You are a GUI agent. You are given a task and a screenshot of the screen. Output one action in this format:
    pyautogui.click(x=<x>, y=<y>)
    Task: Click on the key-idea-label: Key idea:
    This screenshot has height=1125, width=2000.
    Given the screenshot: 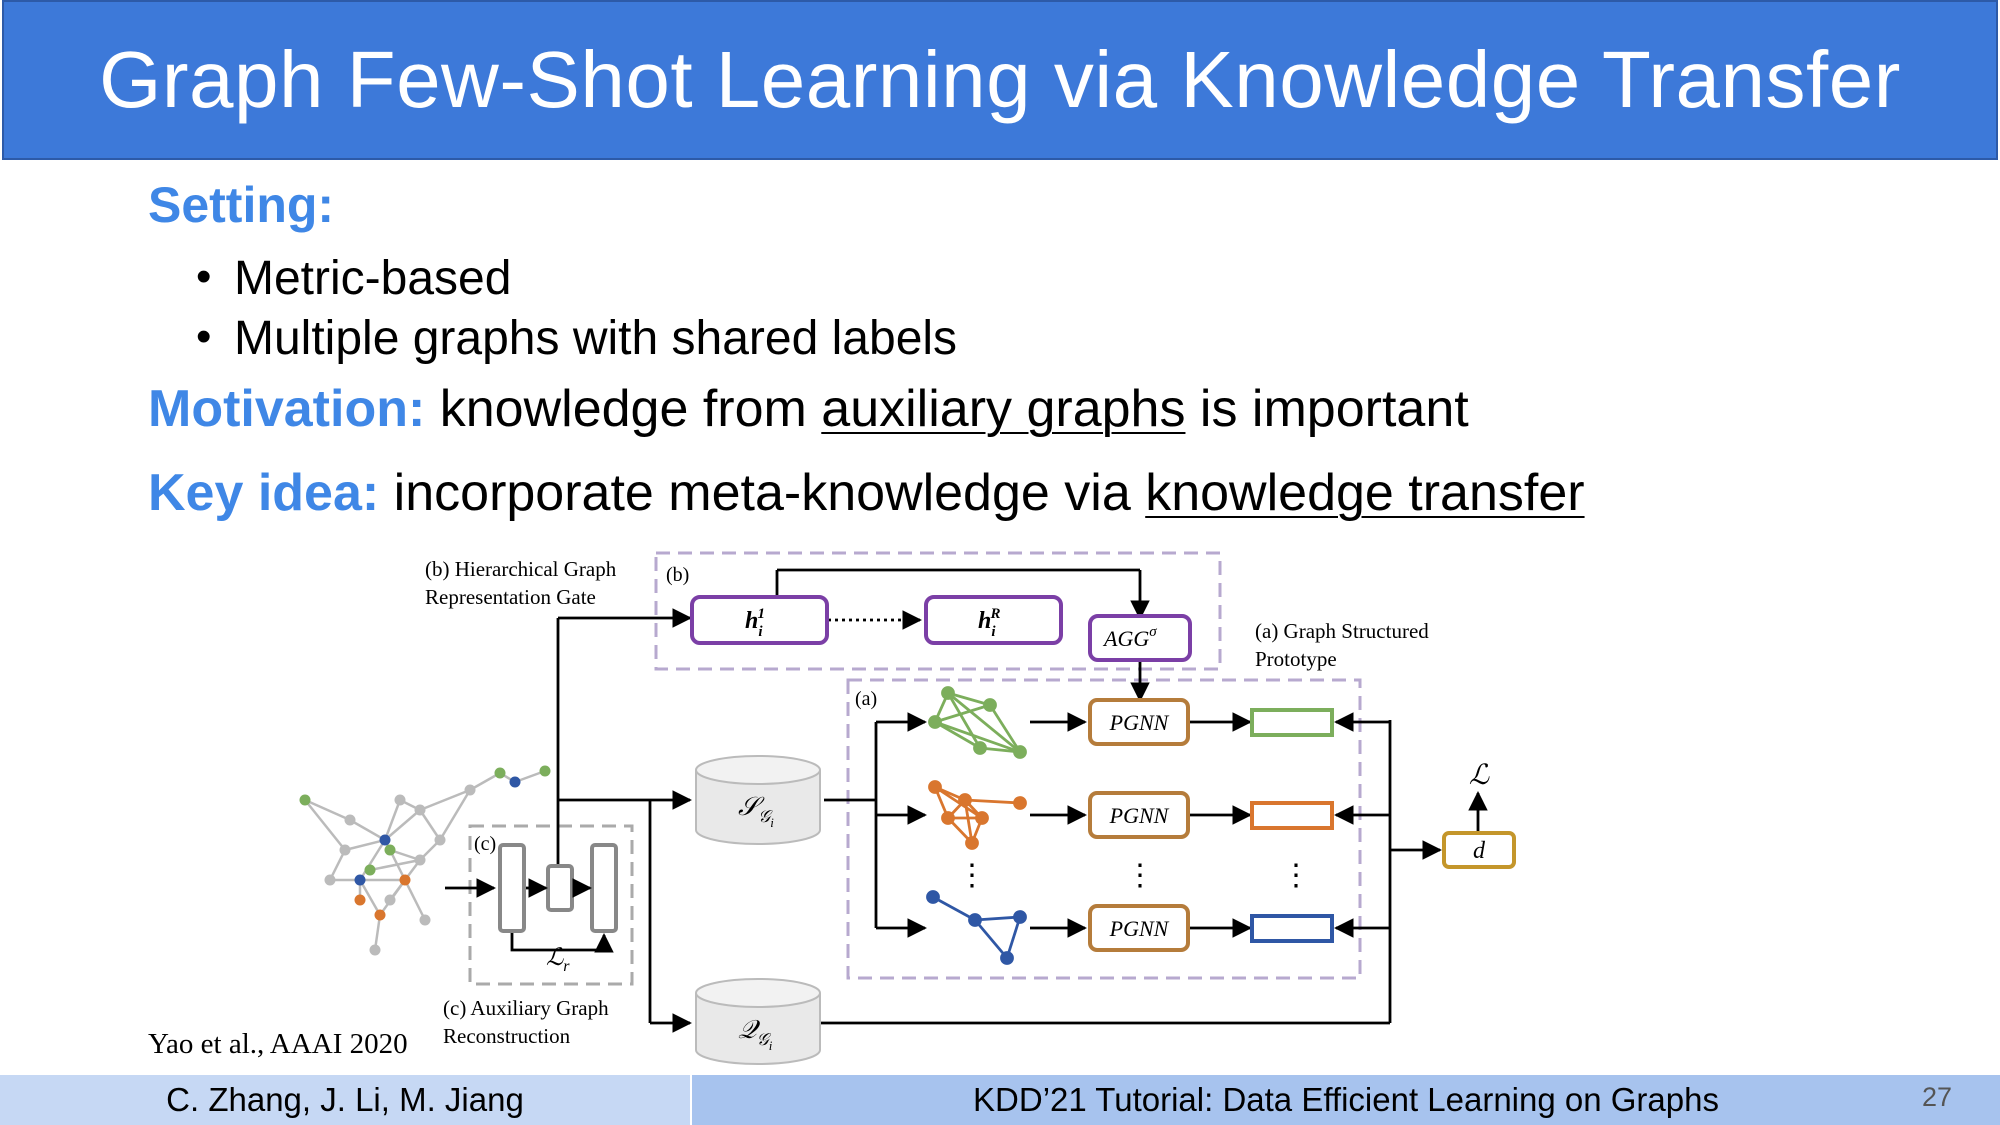 What is the action you would take?
    pyautogui.click(x=264, y=493)
    